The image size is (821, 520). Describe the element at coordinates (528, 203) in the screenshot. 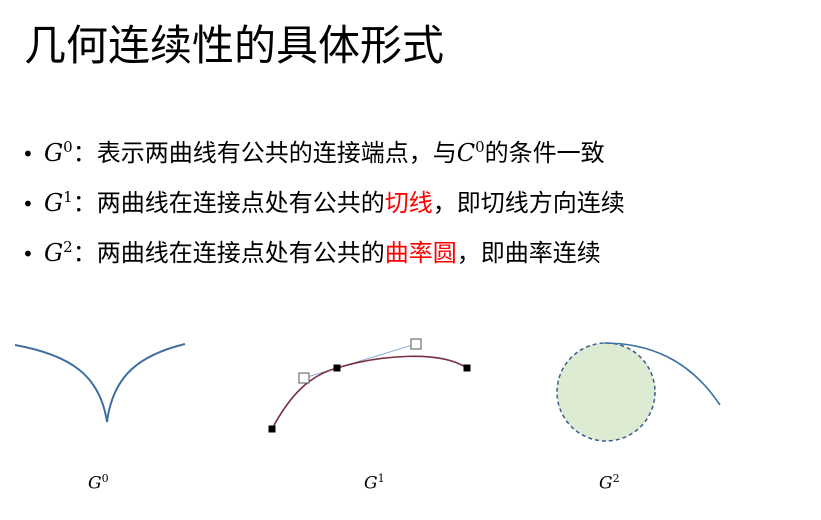

I see `bullet-text-end: ，即切线方向连续` at that location.